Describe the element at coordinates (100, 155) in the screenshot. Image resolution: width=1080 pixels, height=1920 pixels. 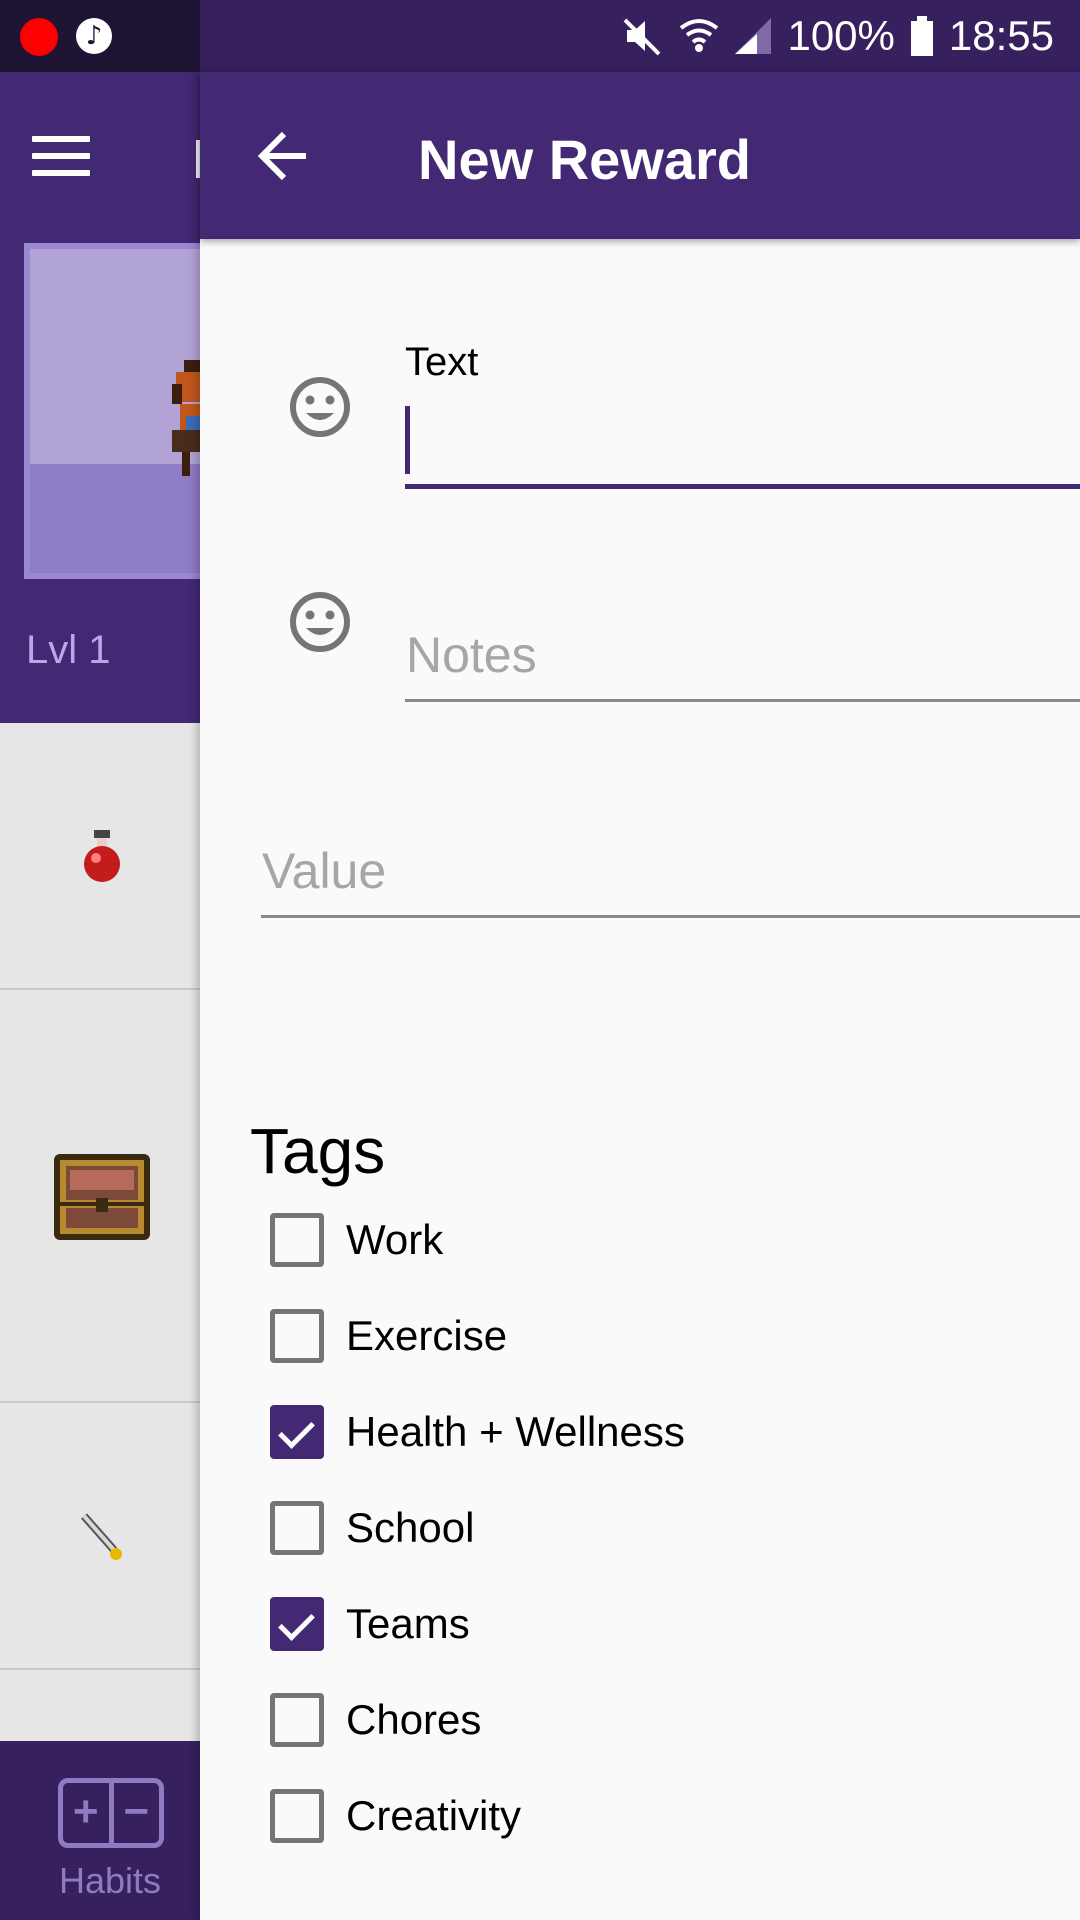
I see `background-app-bar` at that location.